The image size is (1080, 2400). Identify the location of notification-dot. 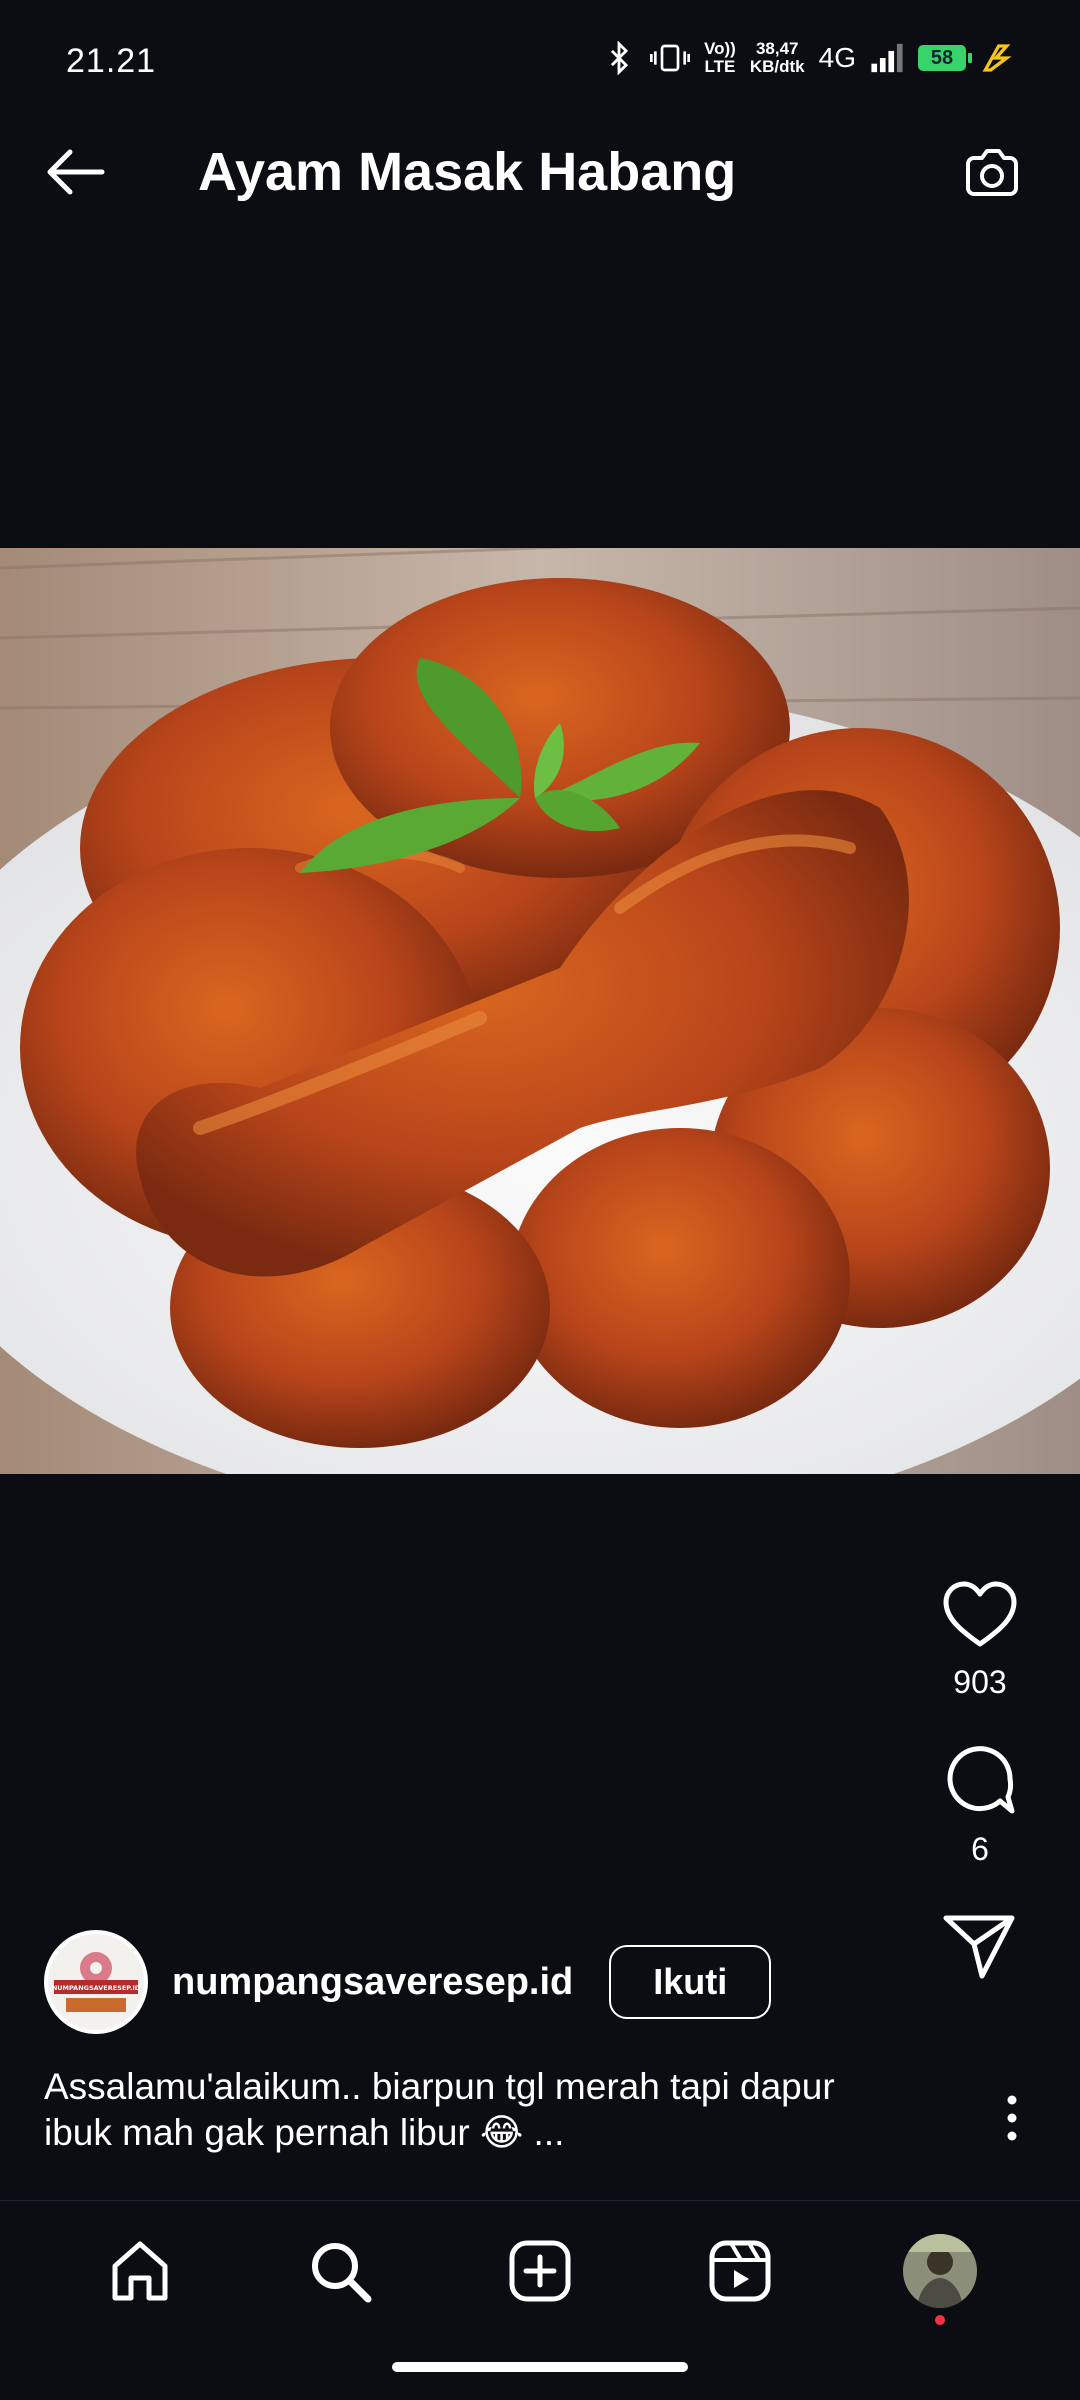
(940, 2319).